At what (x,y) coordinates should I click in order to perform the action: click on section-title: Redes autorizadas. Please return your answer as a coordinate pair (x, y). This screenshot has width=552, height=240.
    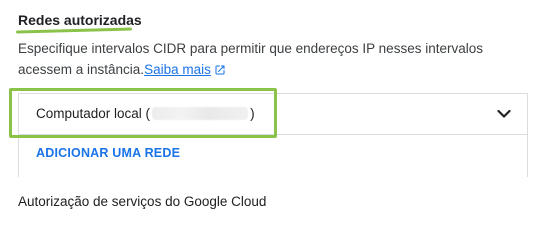
    Looking at the image, I should click on (80, 20).